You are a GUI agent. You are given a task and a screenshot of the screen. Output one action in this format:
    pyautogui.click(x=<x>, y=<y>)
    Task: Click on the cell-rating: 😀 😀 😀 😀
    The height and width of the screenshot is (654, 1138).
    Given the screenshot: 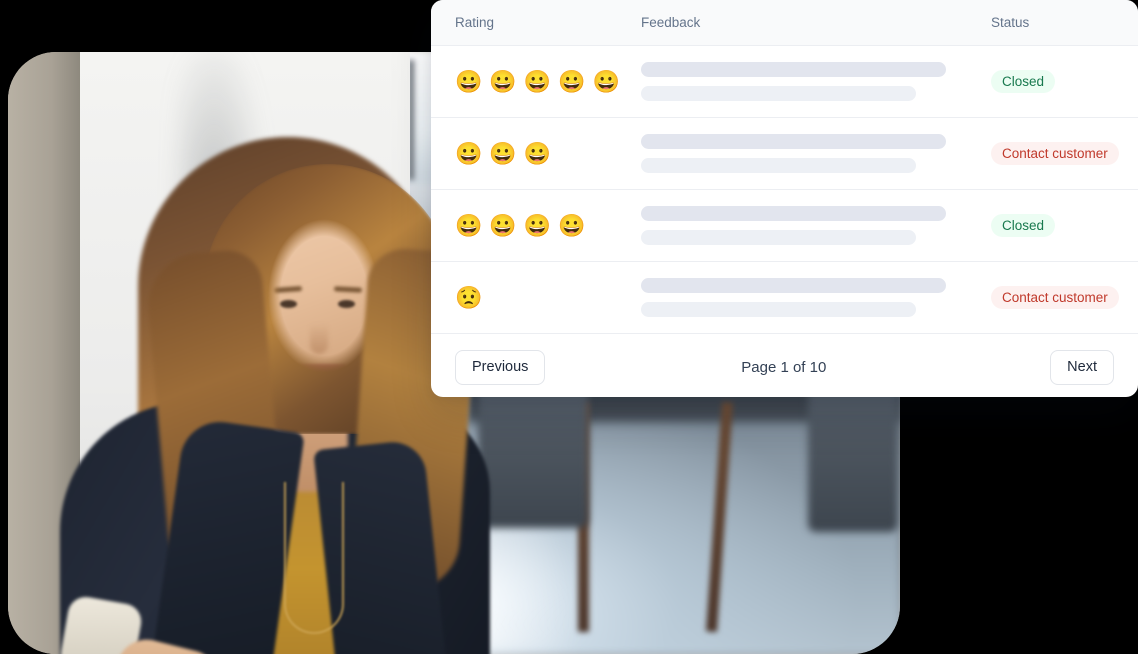 What is the action you would take?
    pyautogui.click(x=536, y=225)
    